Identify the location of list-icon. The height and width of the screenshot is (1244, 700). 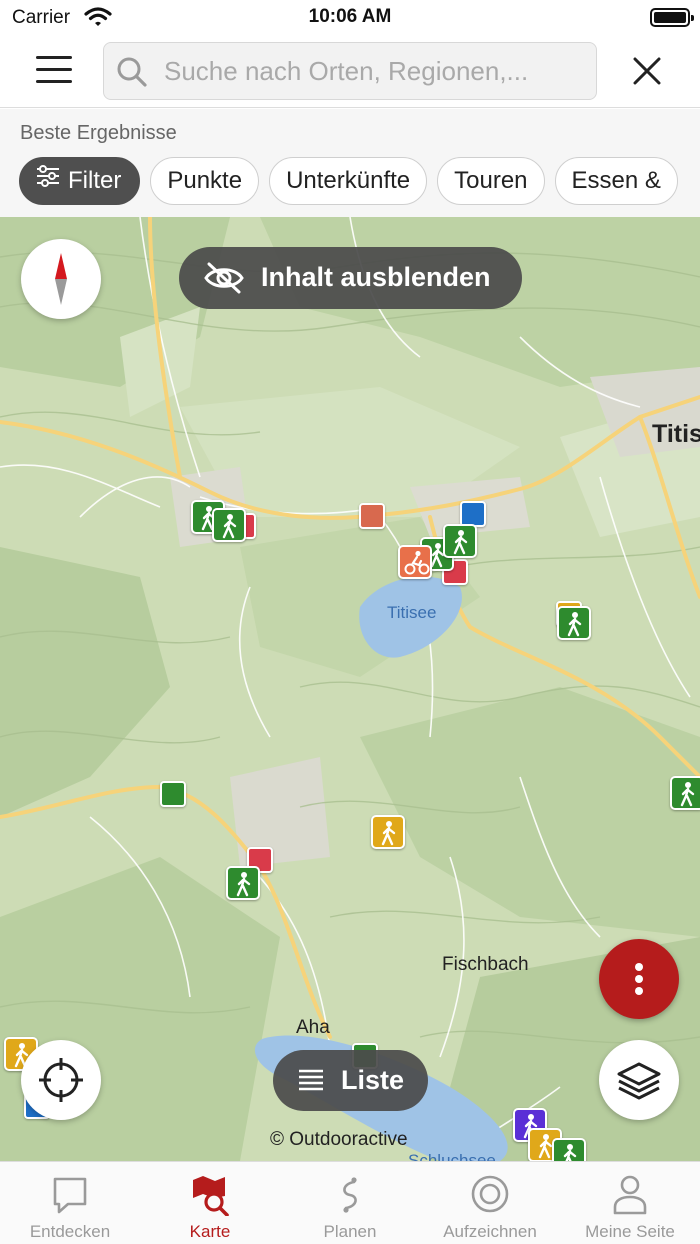
(311, 1082).